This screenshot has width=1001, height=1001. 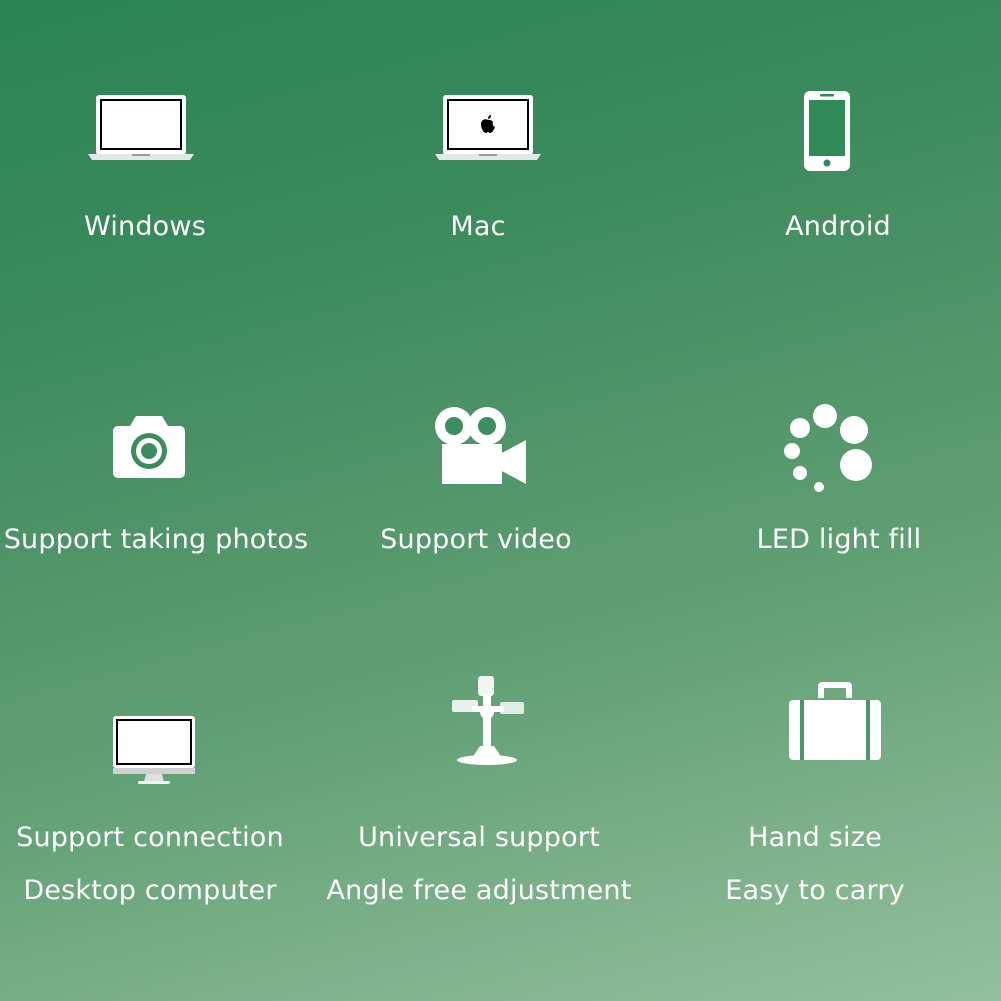 I want to click on feature-label-angle: Angle free adjustment, so click(x=479, y=890).